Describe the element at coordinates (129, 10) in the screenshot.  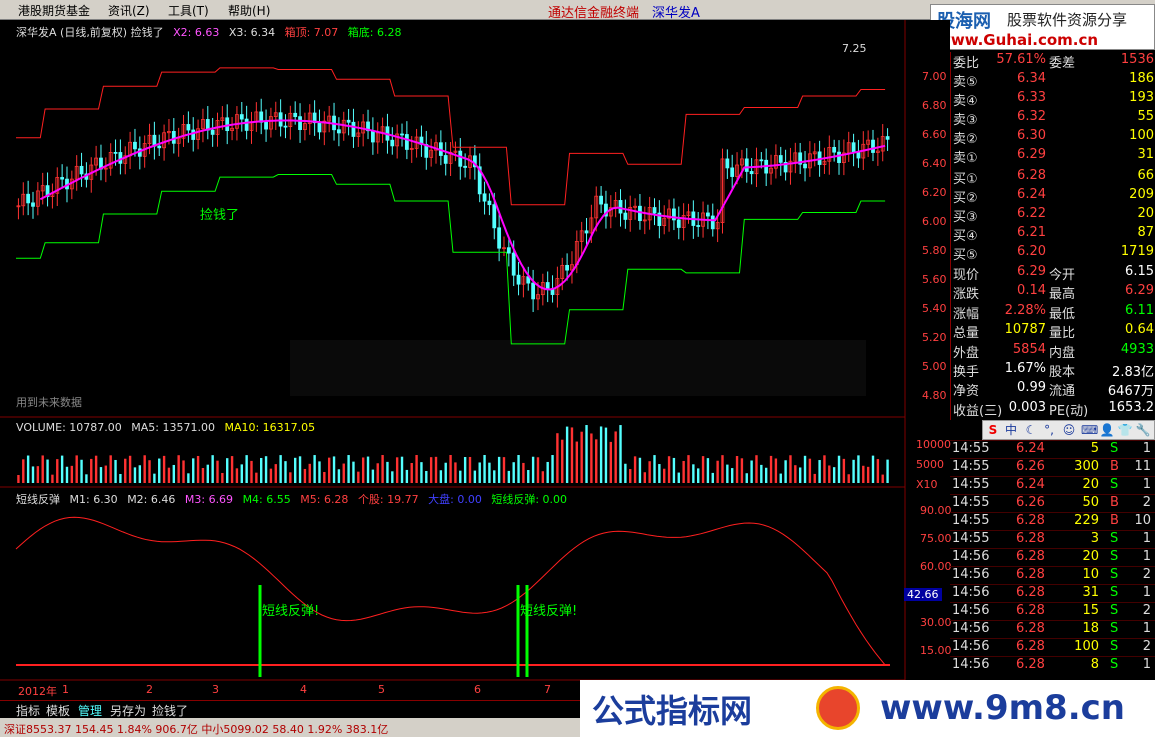
I see `menu-item-news: 资讯(Z)` at that location.